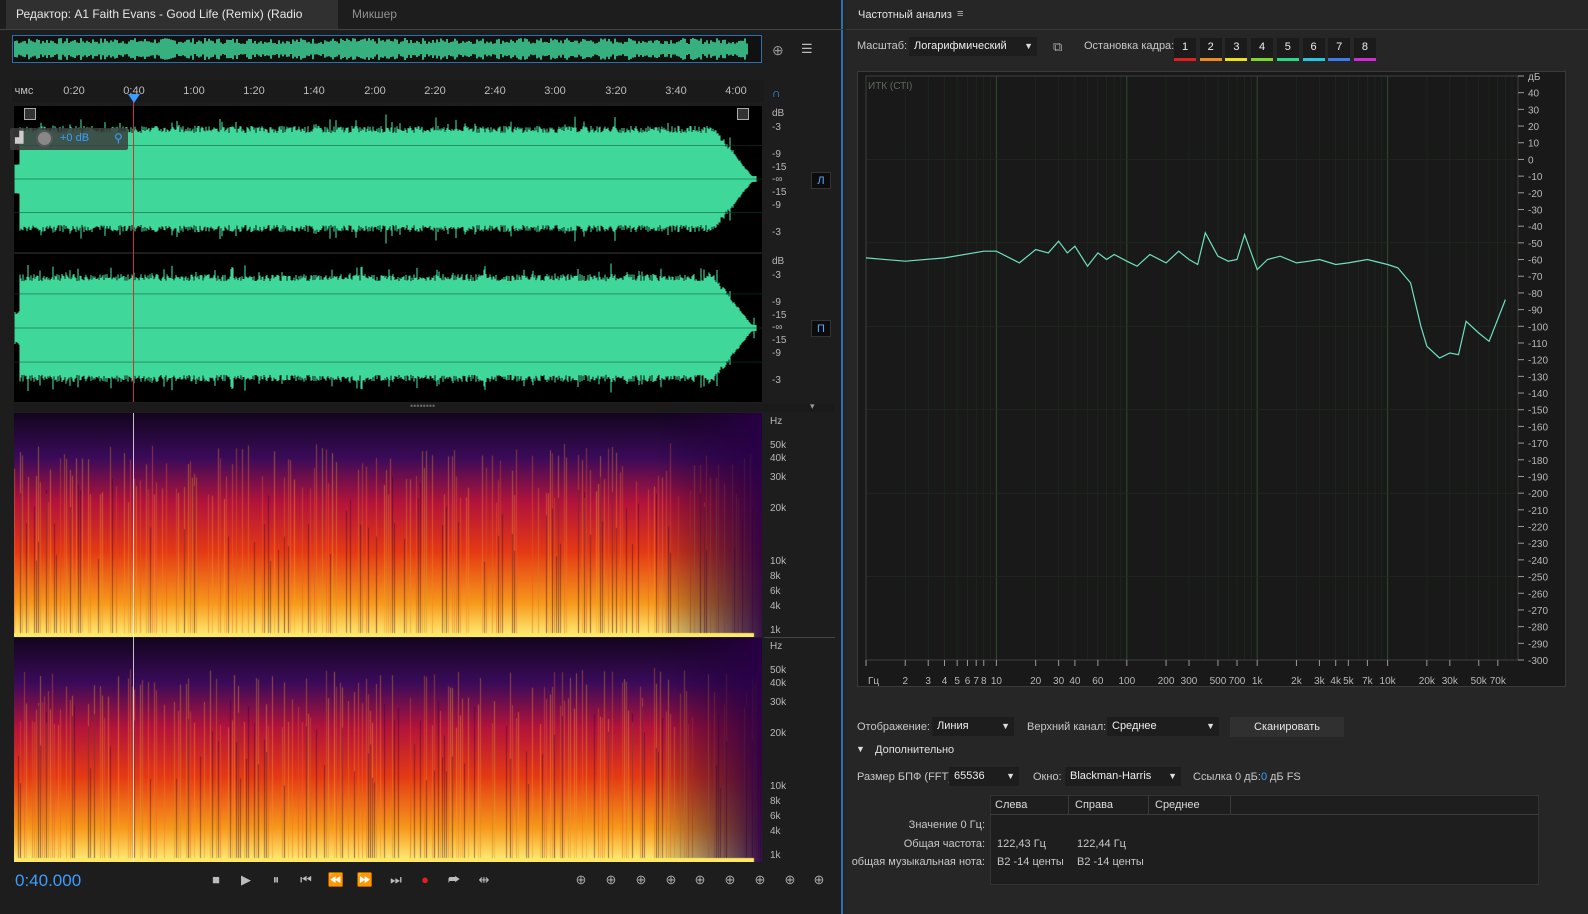 The image size is (1588, 914). What do you see at coordinates (799, 637) in the screenshot?
I see `scale-divider` at bounding box center [799, 637].